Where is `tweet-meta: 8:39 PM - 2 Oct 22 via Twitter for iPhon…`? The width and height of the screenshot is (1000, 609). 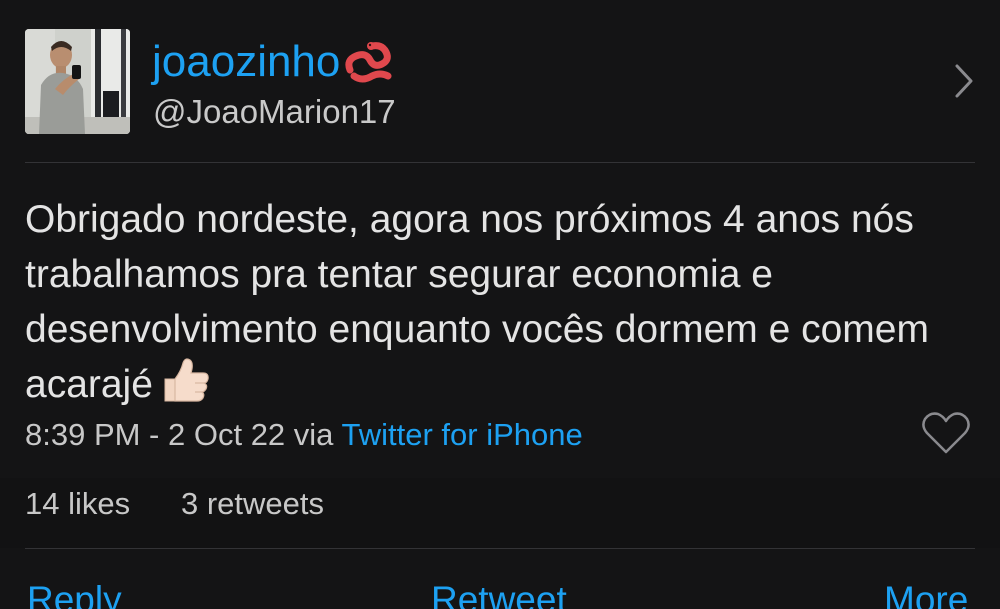
tweet-meta: 8:39 PM - 2 Oct 22 via Twitter for iPhon… is located at coordinates (304, 435).